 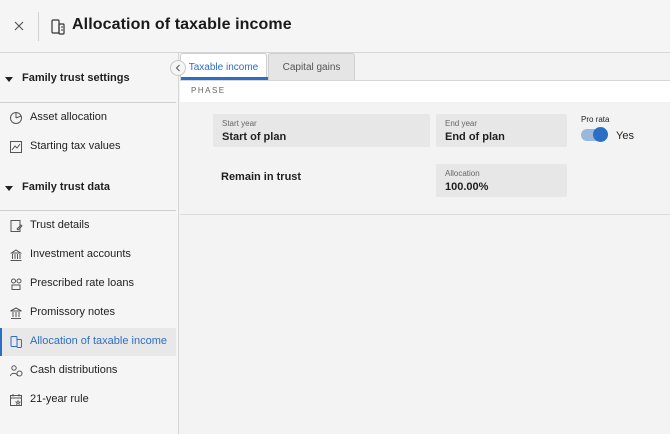 I want to click on section-family-trust-data: Family trust data, so click(x=88, y=190).